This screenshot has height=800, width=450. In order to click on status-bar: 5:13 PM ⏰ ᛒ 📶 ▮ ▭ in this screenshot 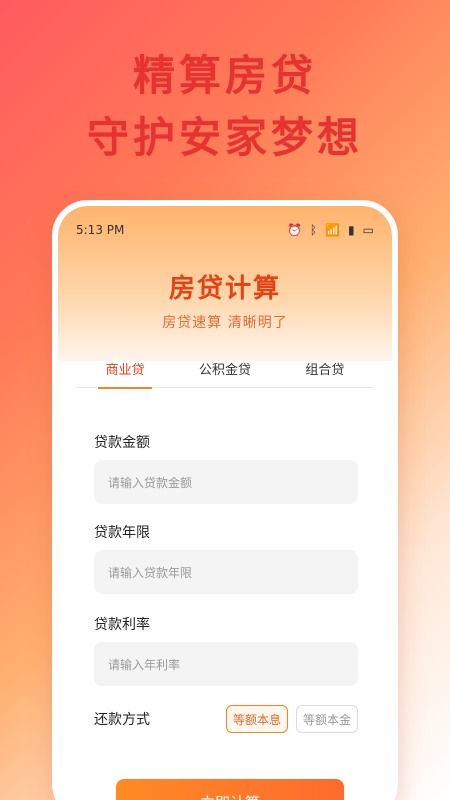, I will do `click(225, 230)`.